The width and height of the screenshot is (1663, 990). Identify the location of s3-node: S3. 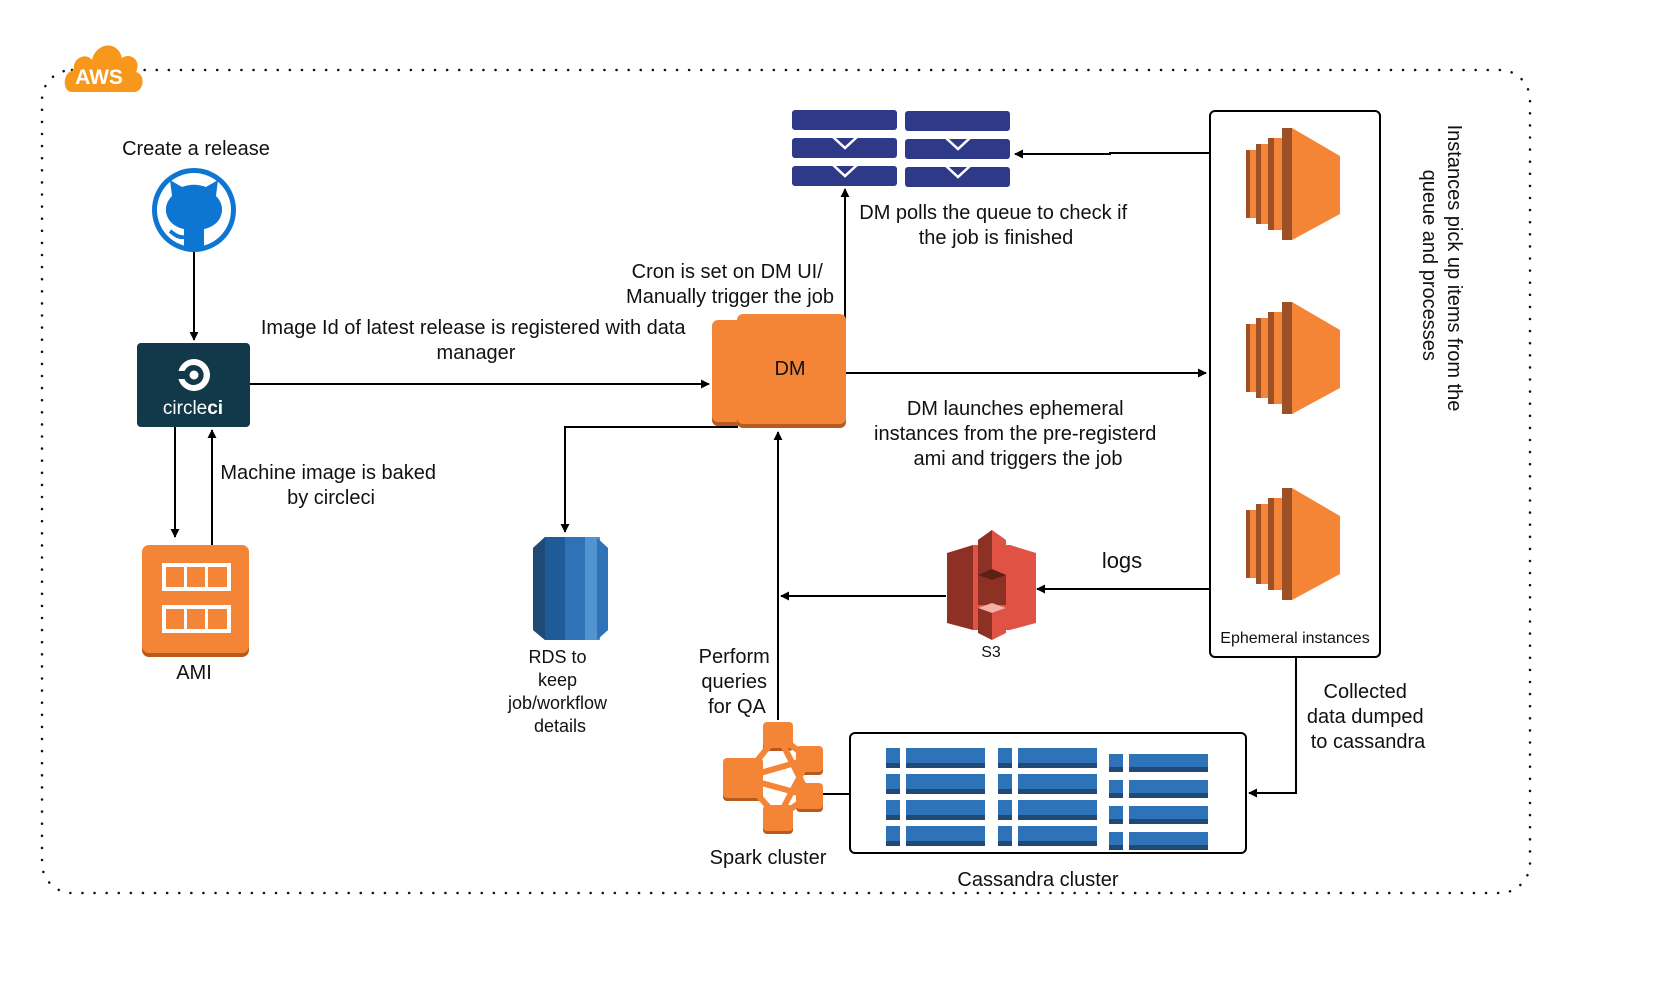
(991, 595).